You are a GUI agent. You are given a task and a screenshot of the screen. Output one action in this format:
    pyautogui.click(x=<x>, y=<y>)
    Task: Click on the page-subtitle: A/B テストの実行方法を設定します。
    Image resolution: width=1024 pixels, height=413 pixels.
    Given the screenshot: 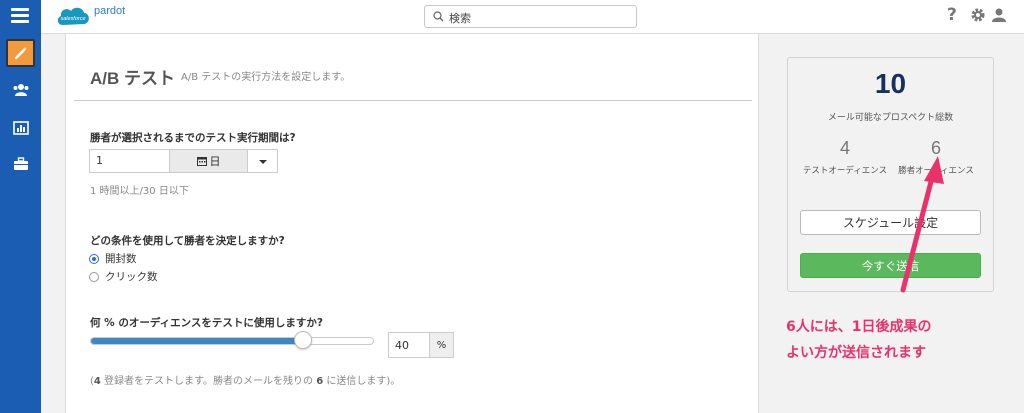 What is the action you would take?
    pyautogui.click(x=266, y=77)
    